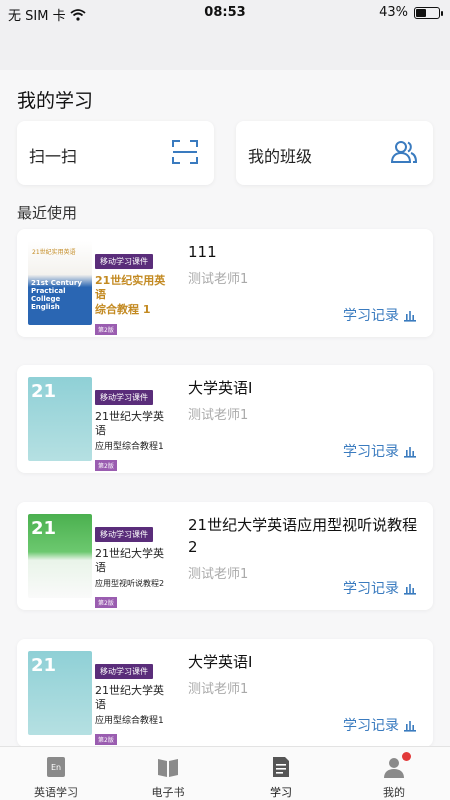 The height and width of the screenshot is (800, 450). Describe the element at coordinates (168, 792) in the screenshot. I see `tab-label: 电子书` at that location.